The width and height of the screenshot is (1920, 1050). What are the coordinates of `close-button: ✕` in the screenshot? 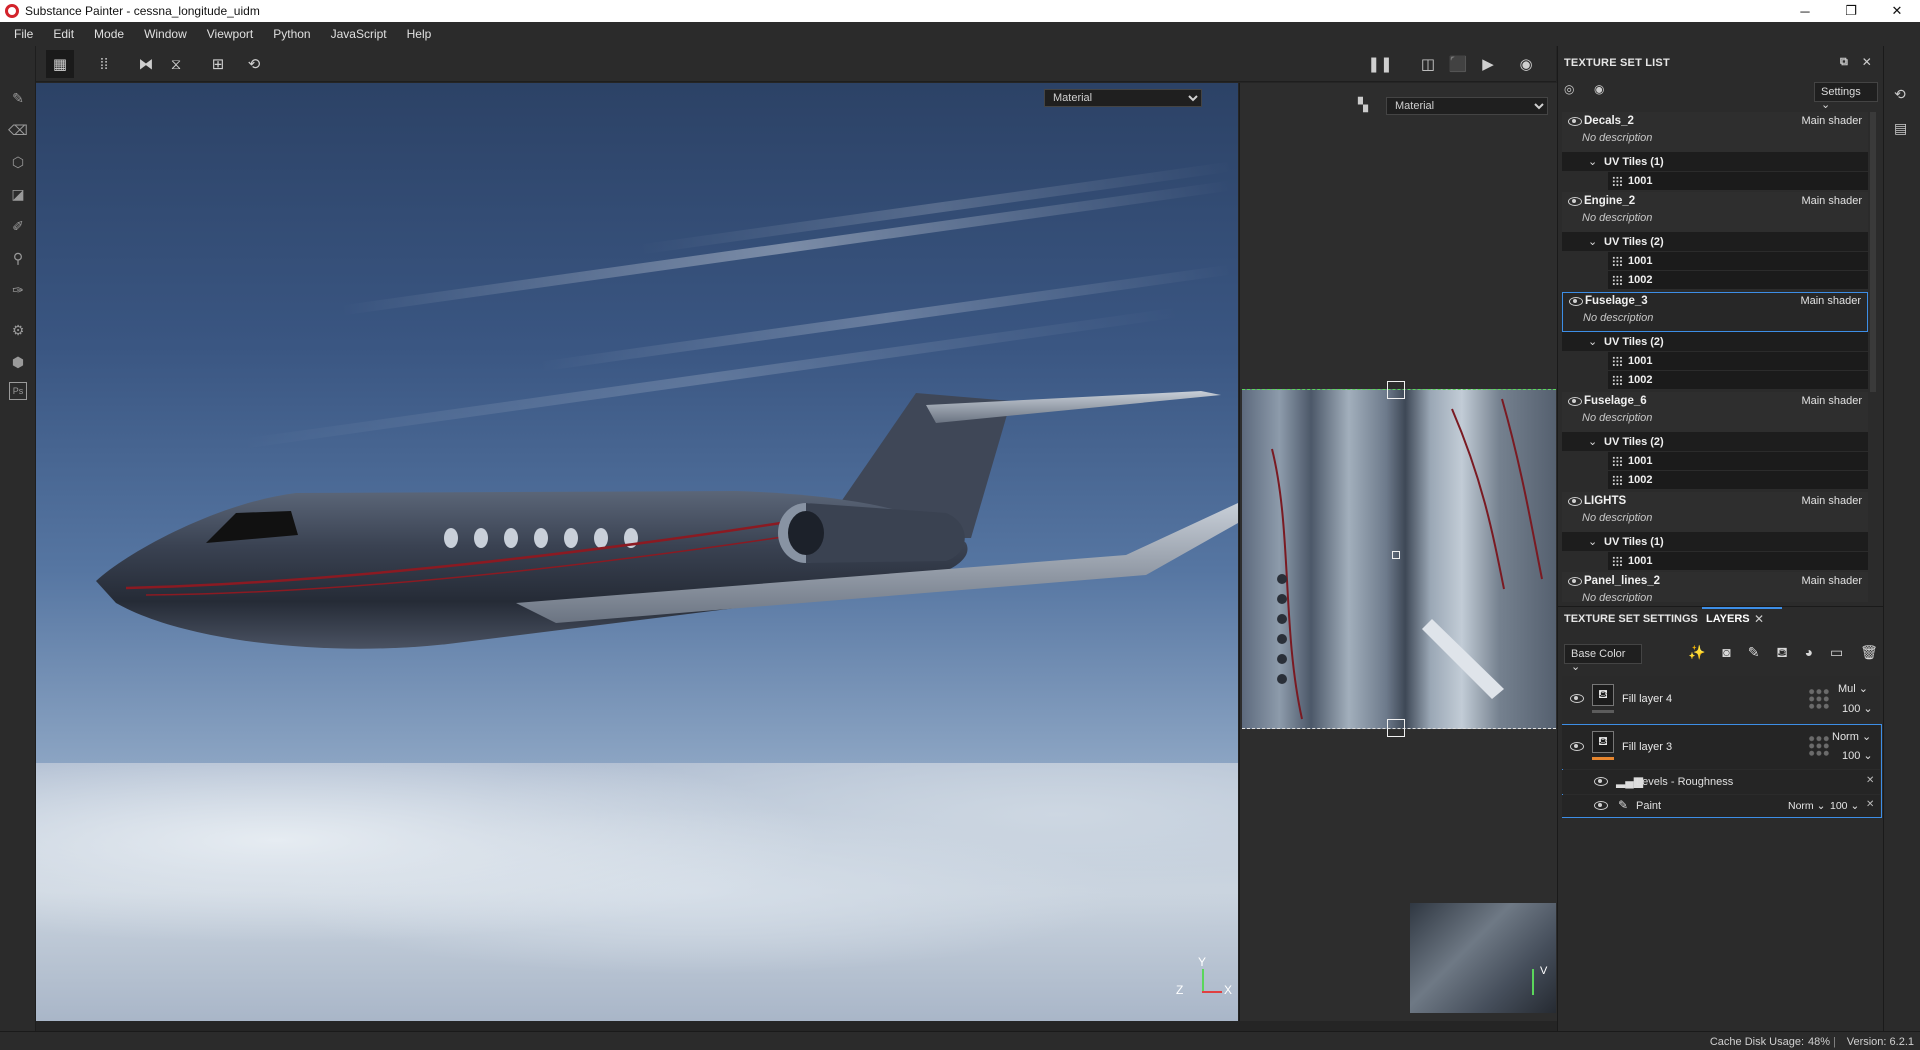 It's located at (1897, 11).